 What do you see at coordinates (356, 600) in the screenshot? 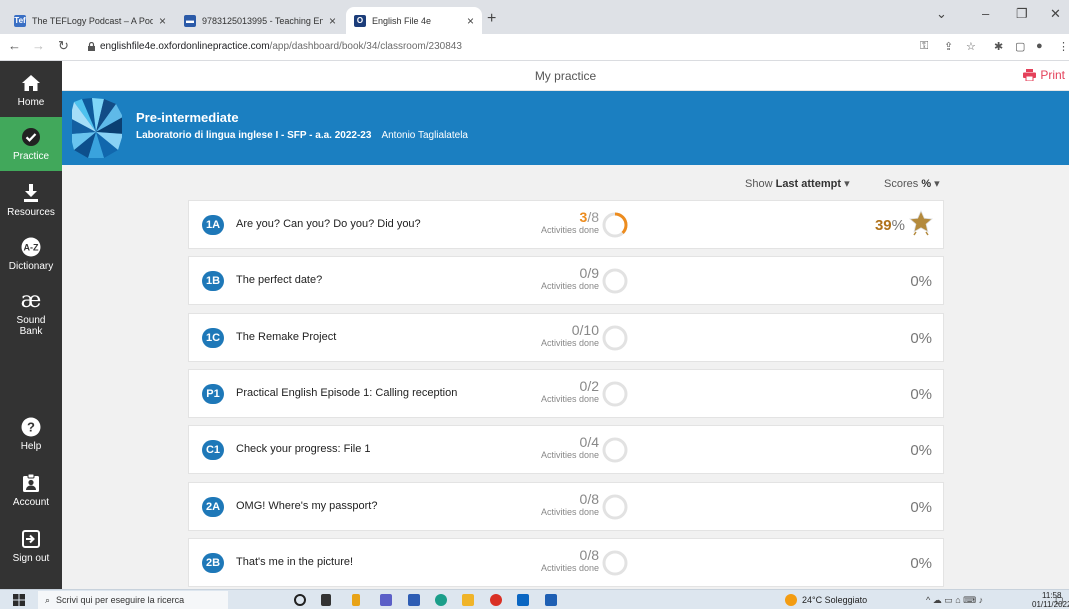
I see `file-explorer-icon` at bounding box center [356, 600].